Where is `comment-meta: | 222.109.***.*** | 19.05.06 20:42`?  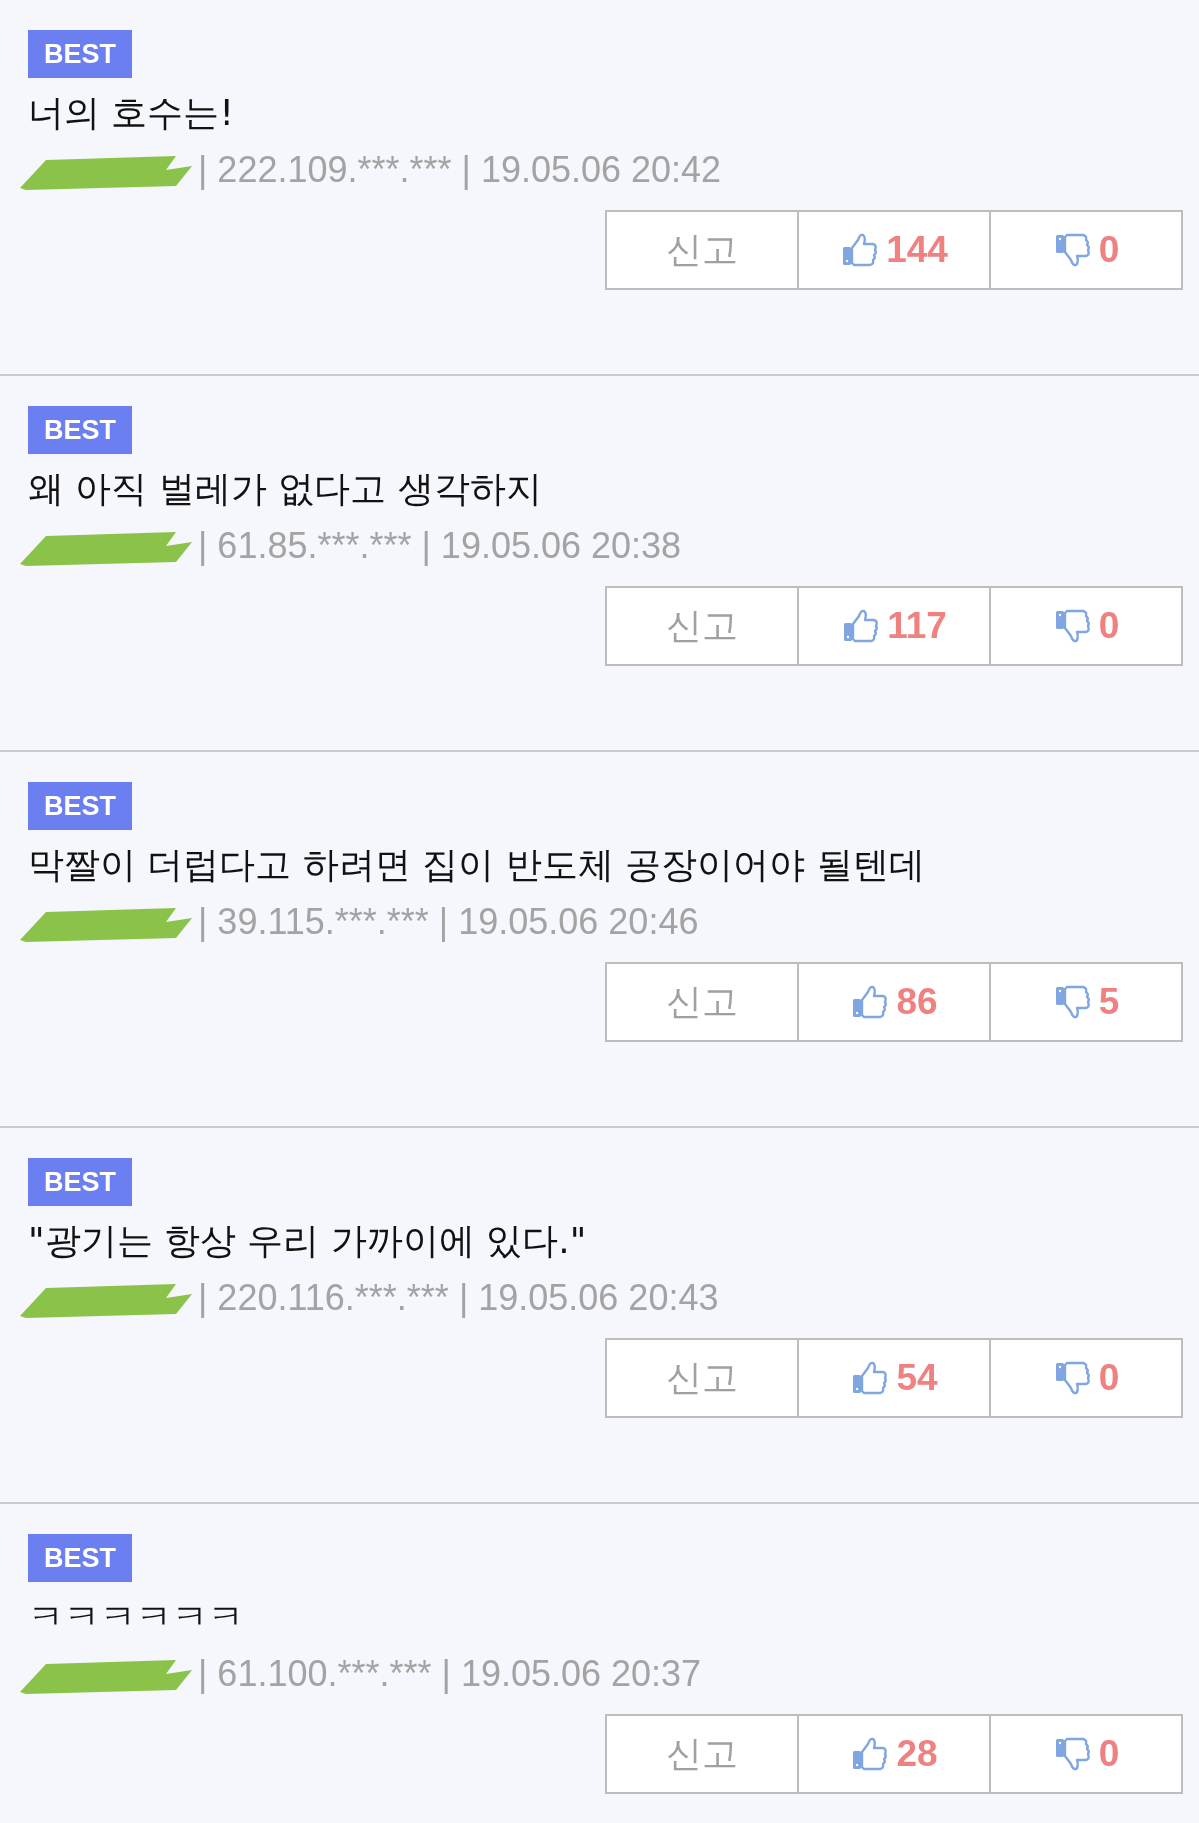 comment-meta: | 222.109.***.*** | 19.05.06 20:42 is located at coordinates (460, 170).